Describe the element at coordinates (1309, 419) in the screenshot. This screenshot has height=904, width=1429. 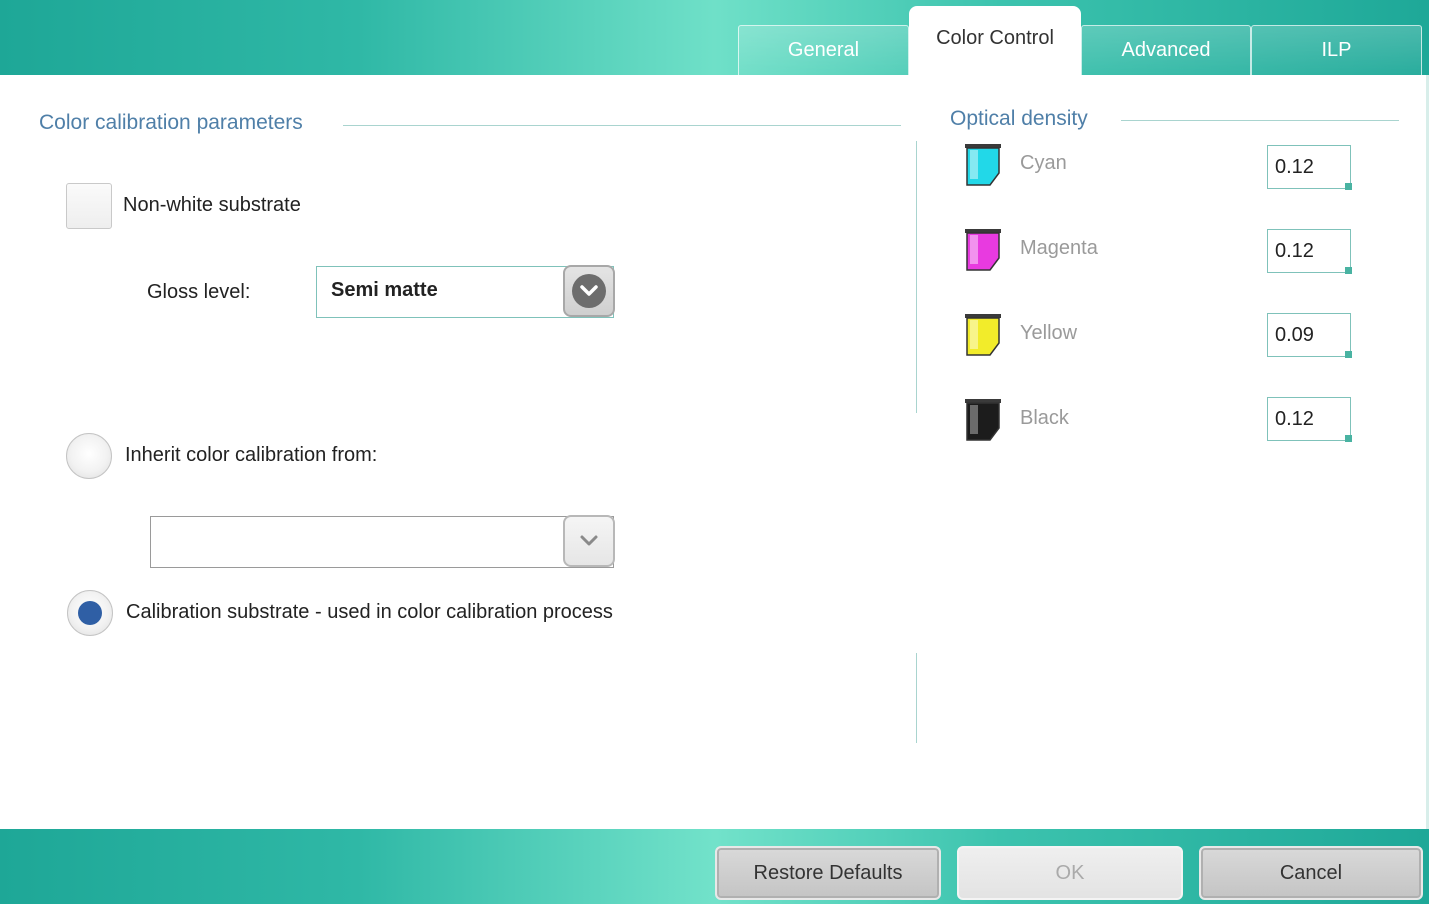
I see `black-density-input: 0.12` at that location.